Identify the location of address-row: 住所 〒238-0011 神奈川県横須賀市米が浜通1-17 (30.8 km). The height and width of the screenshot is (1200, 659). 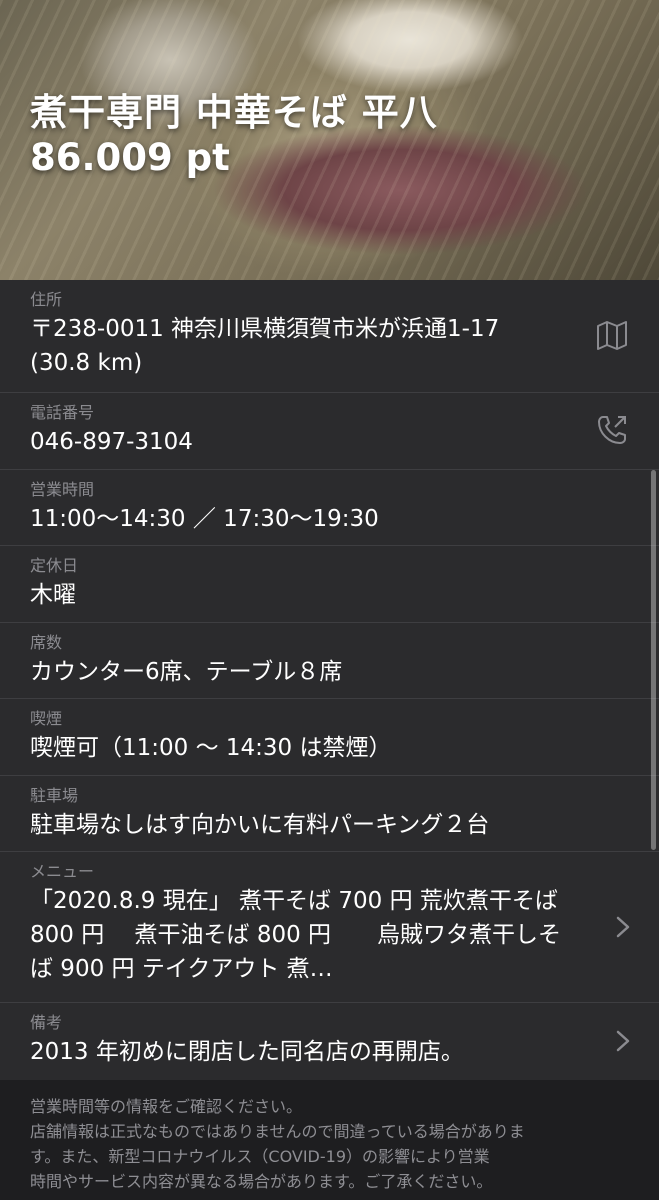
(329, 336).